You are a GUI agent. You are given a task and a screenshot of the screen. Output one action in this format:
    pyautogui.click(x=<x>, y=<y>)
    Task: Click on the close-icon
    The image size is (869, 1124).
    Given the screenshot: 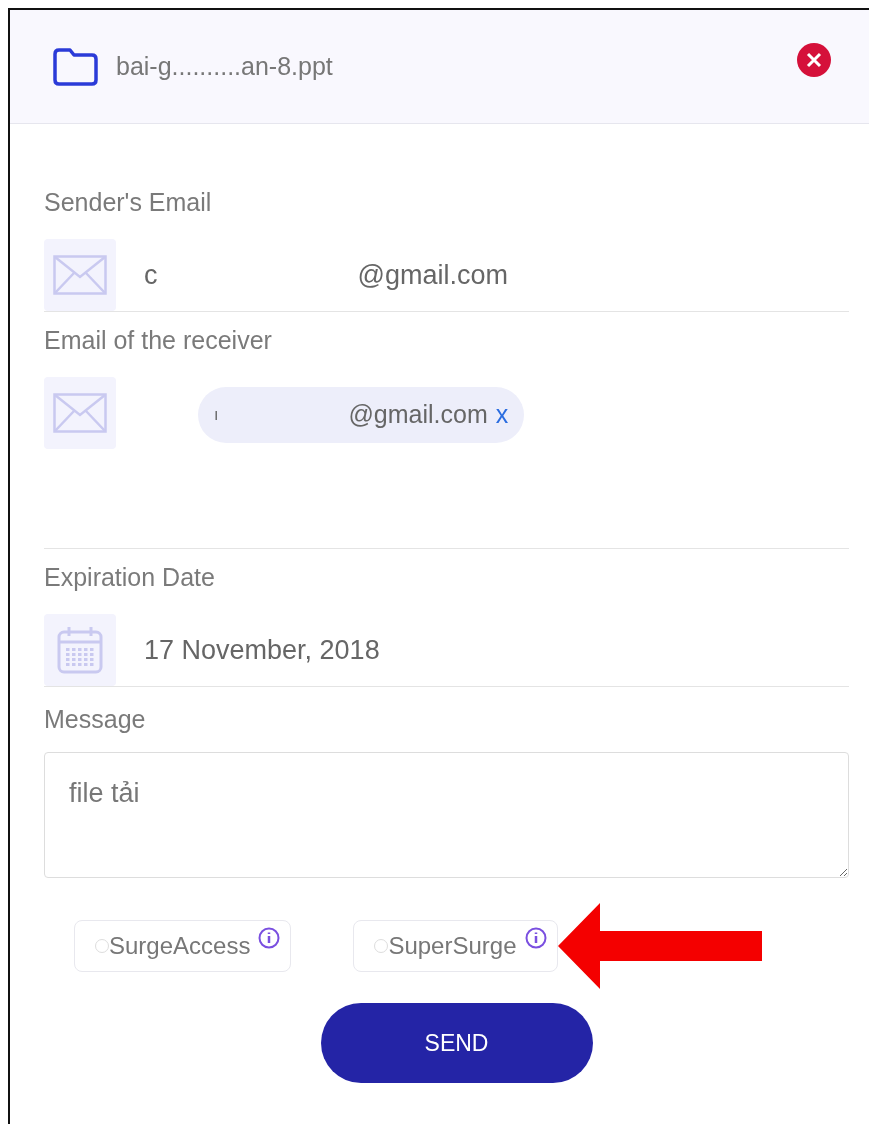 What is the action you would take?
    pyautogui.click(x=814, y=59)
    